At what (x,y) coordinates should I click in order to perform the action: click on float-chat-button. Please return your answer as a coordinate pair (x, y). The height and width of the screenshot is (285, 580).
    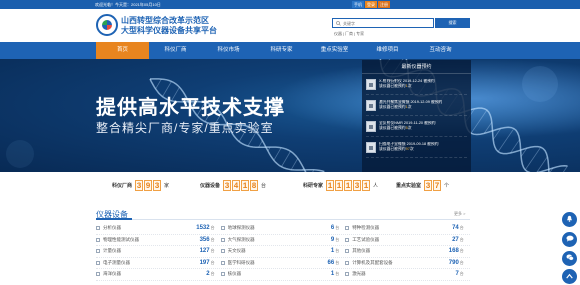
    Looking at the image, I should click on (569, 239).